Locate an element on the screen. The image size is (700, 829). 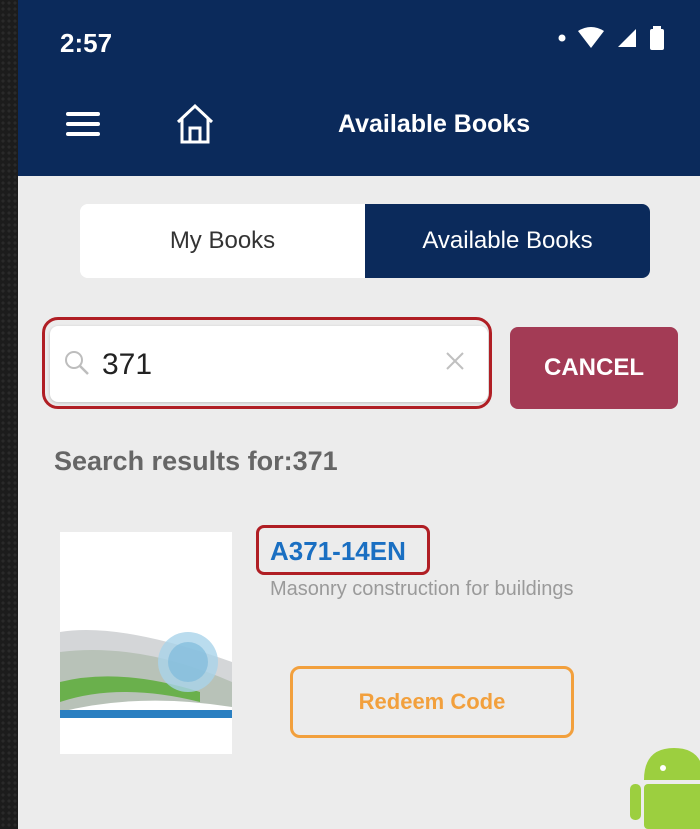
segment-control: My Books Available Books is located at coordinates (365, 241).